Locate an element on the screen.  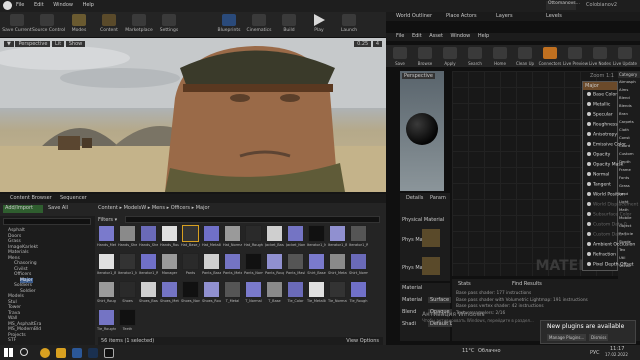
material-pin: Subsurface Color is located at coordinates (609, 215).